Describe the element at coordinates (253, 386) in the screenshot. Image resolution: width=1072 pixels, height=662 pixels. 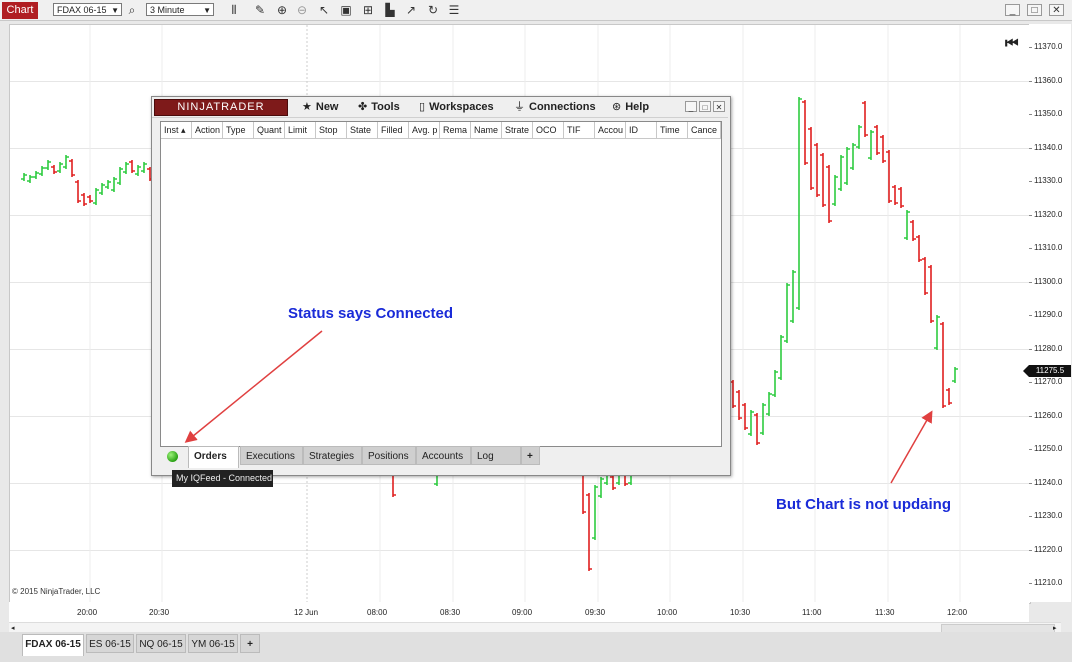
I see `annotation-arrow-status` at that location.